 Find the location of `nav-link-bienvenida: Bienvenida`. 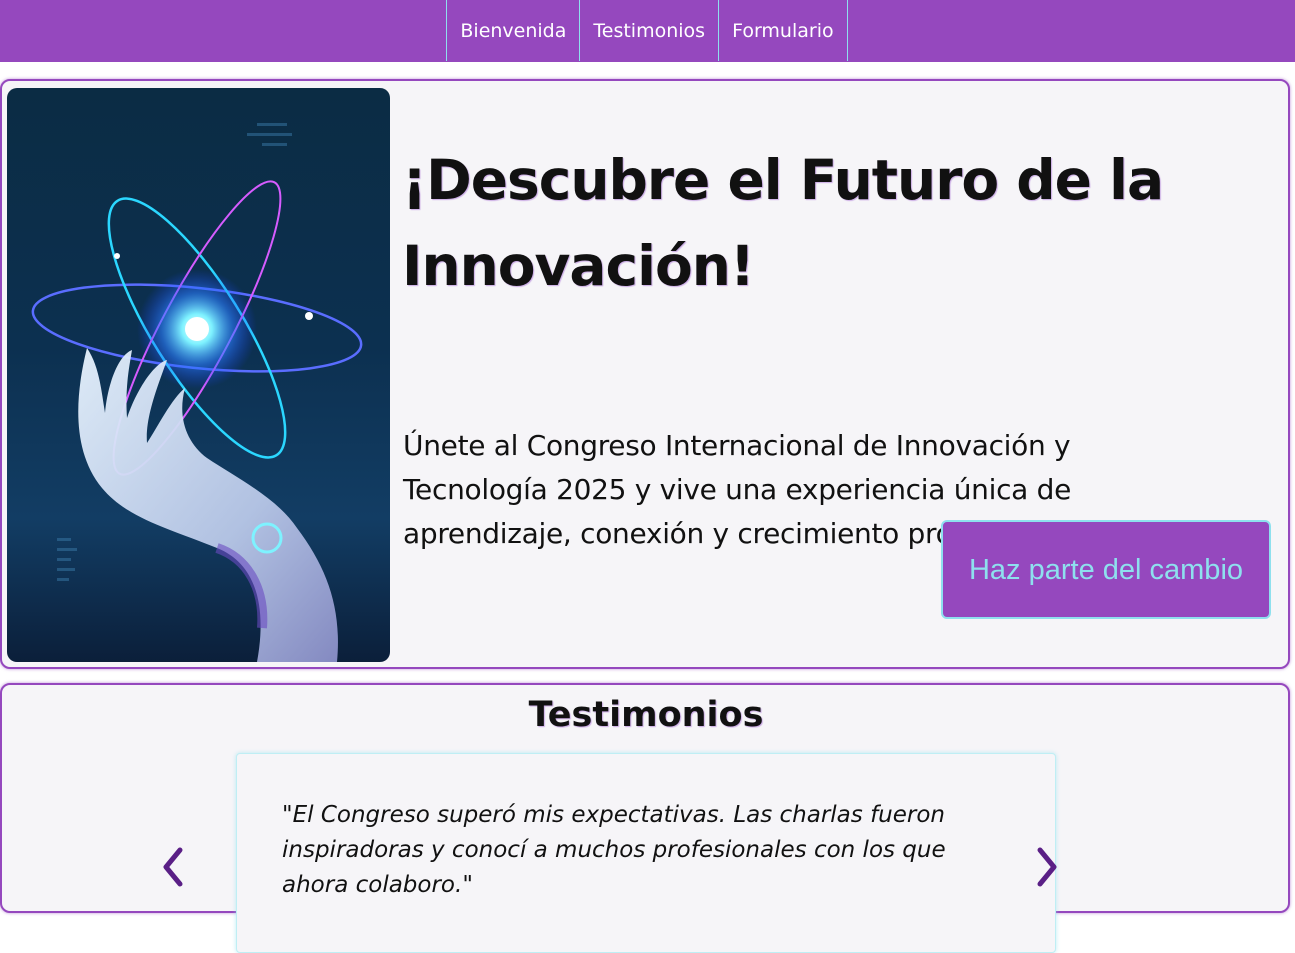

nav-link-bienvenida: Bienvenida is located at coordinates (513, 30).